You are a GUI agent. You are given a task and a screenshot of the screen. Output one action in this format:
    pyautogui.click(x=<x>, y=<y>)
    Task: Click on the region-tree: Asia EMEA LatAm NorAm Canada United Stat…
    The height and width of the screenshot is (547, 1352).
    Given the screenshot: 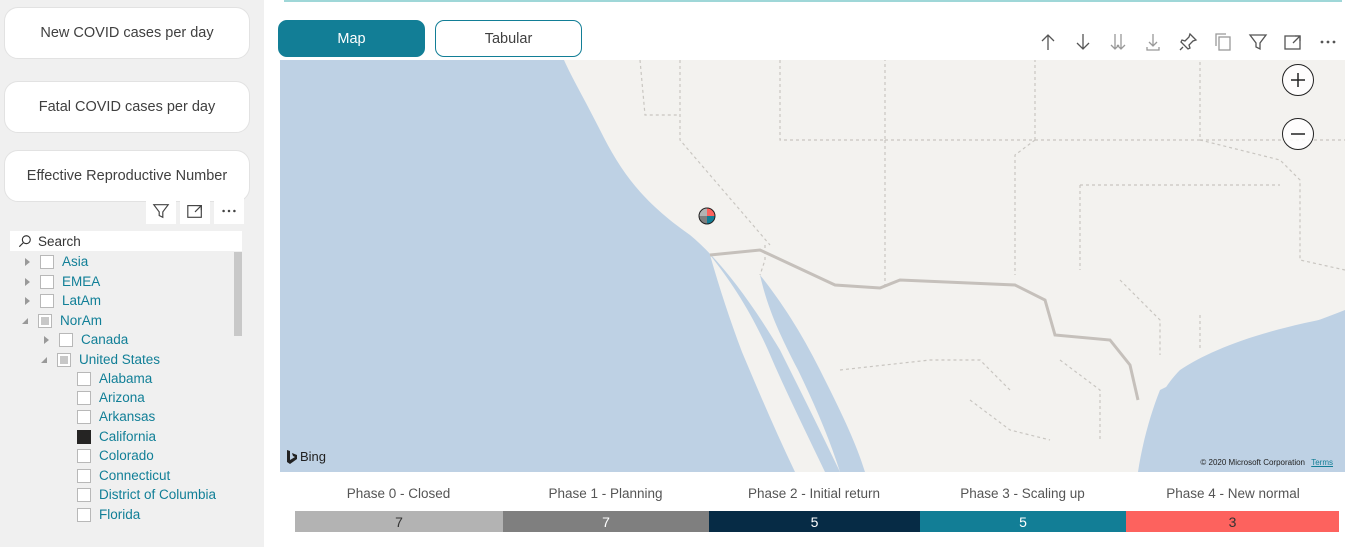 What is the action you would take?
    pyautogui.click(x=116, y=397)
    